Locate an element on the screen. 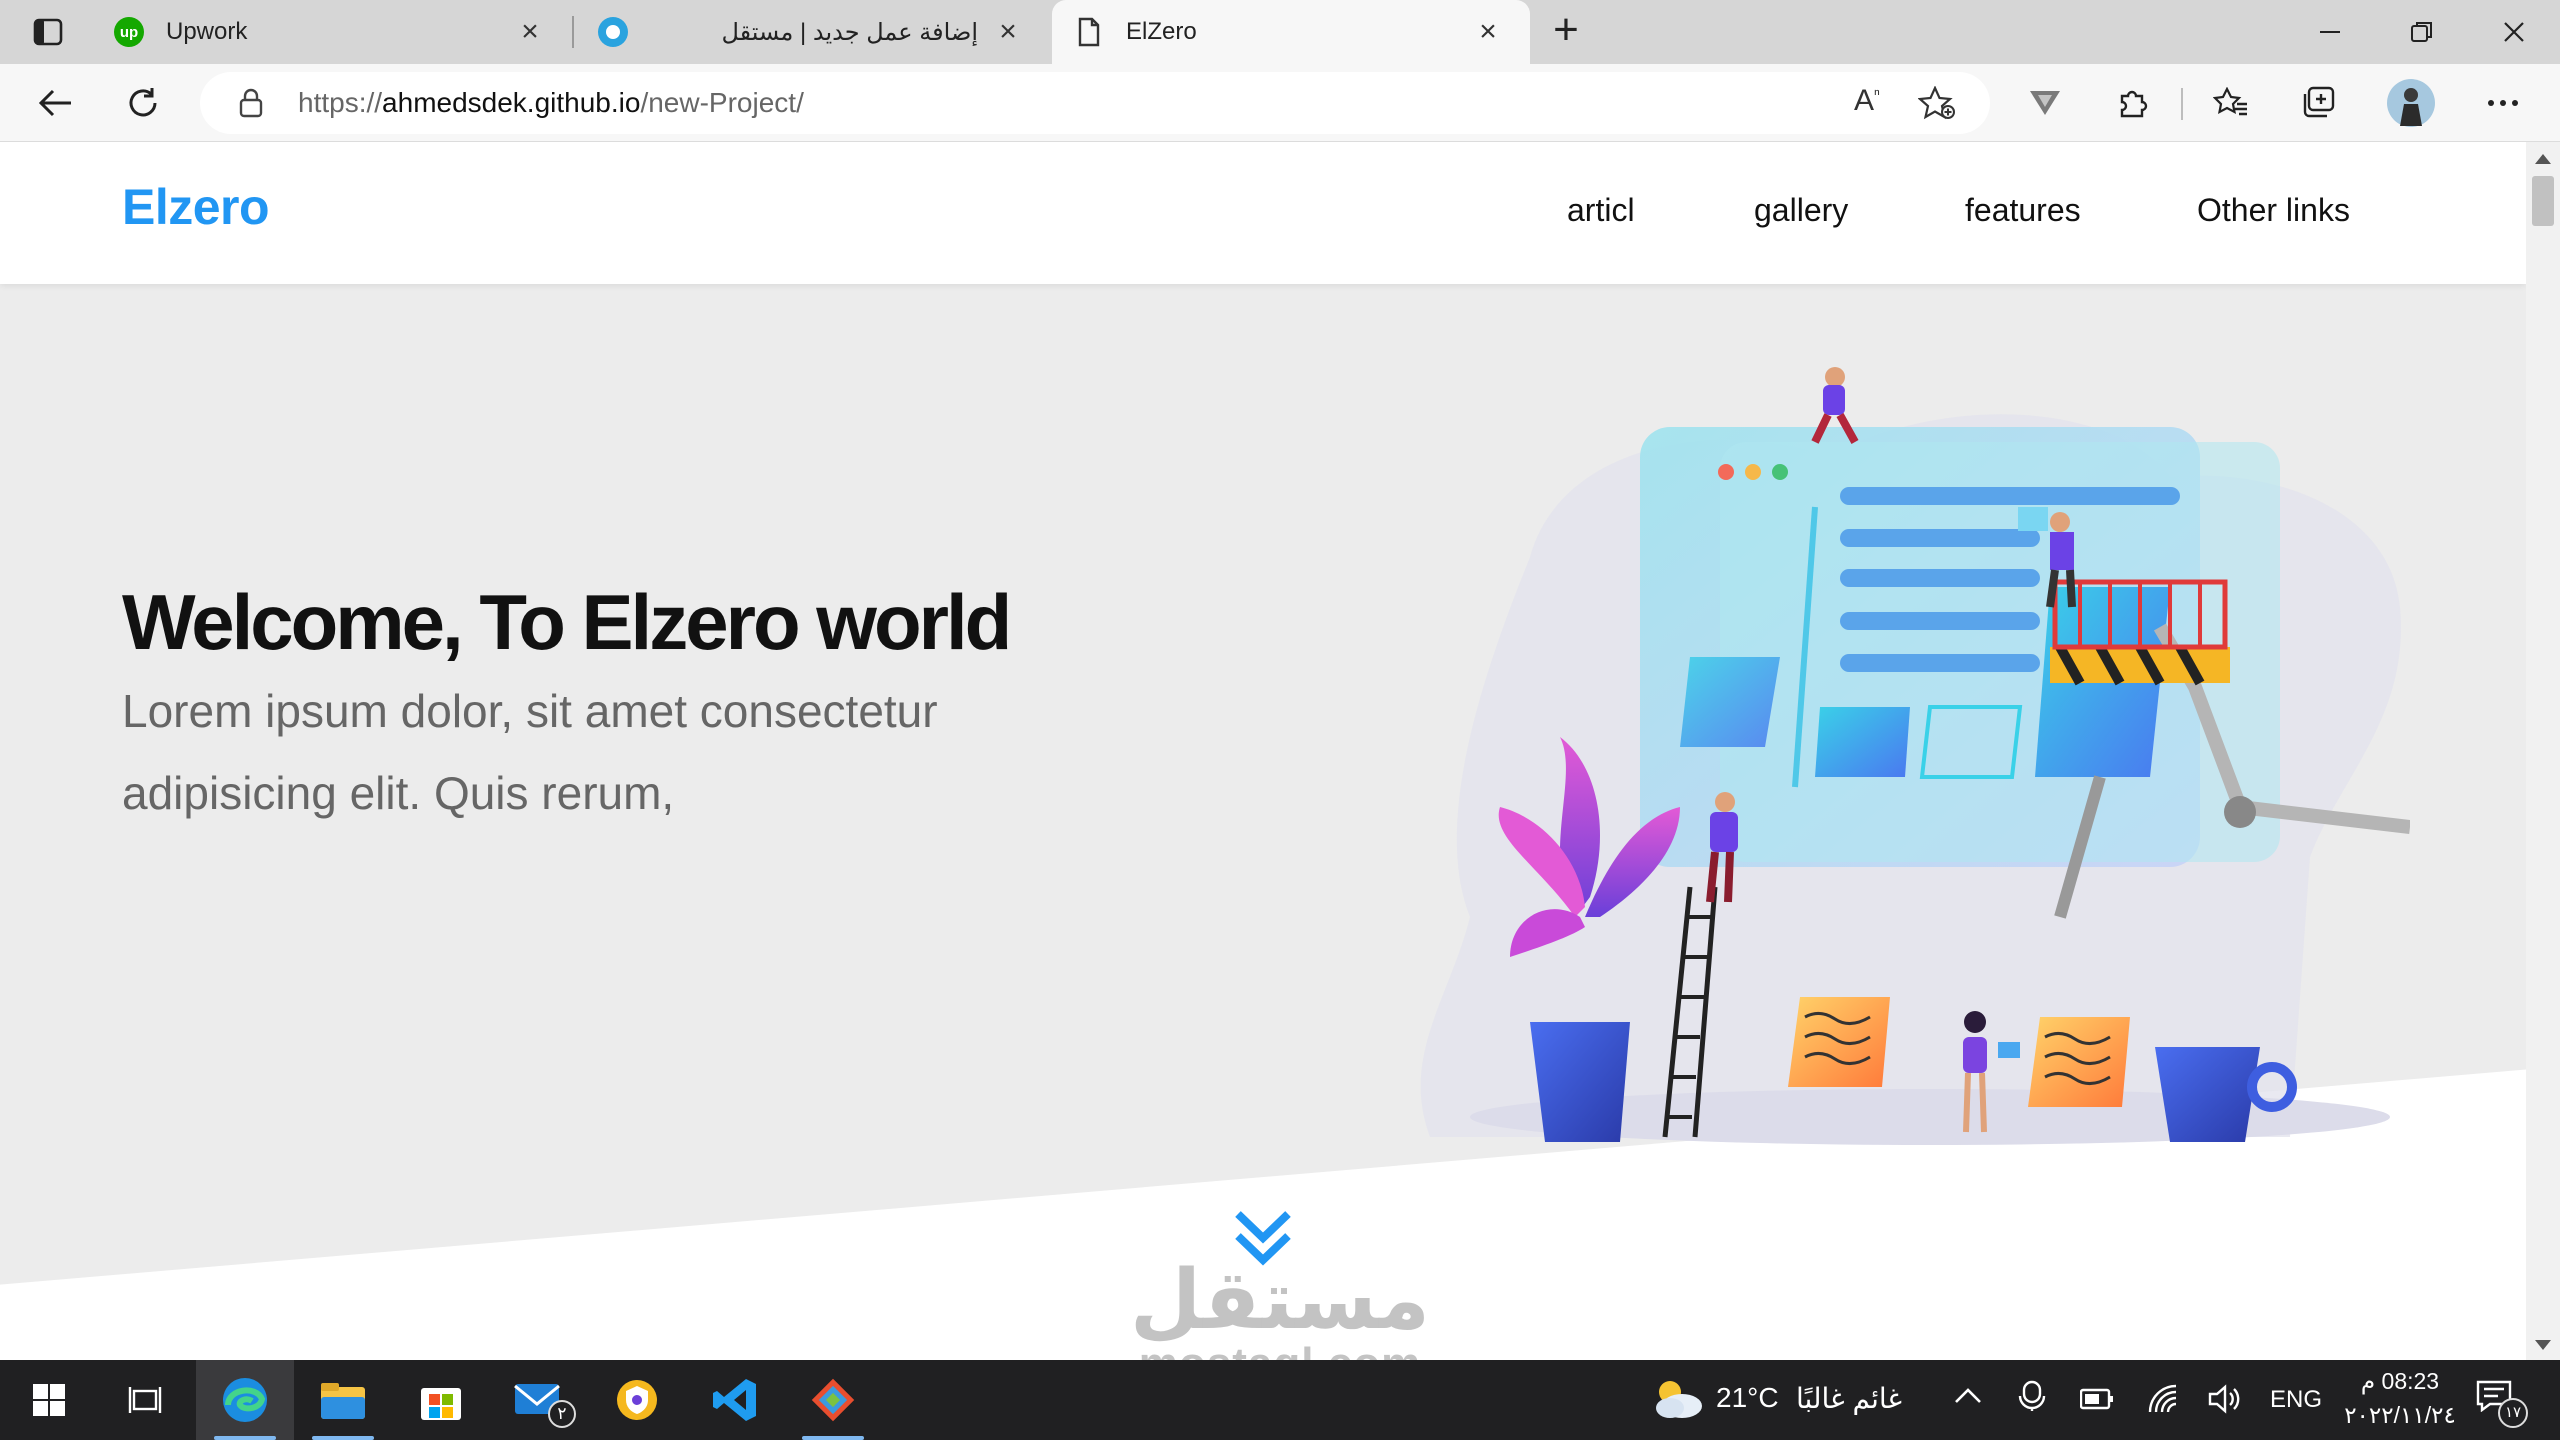 The height and width of the screenshot is (1440, 2560). meet-now-icon is located at coordinates (2032, 1398).